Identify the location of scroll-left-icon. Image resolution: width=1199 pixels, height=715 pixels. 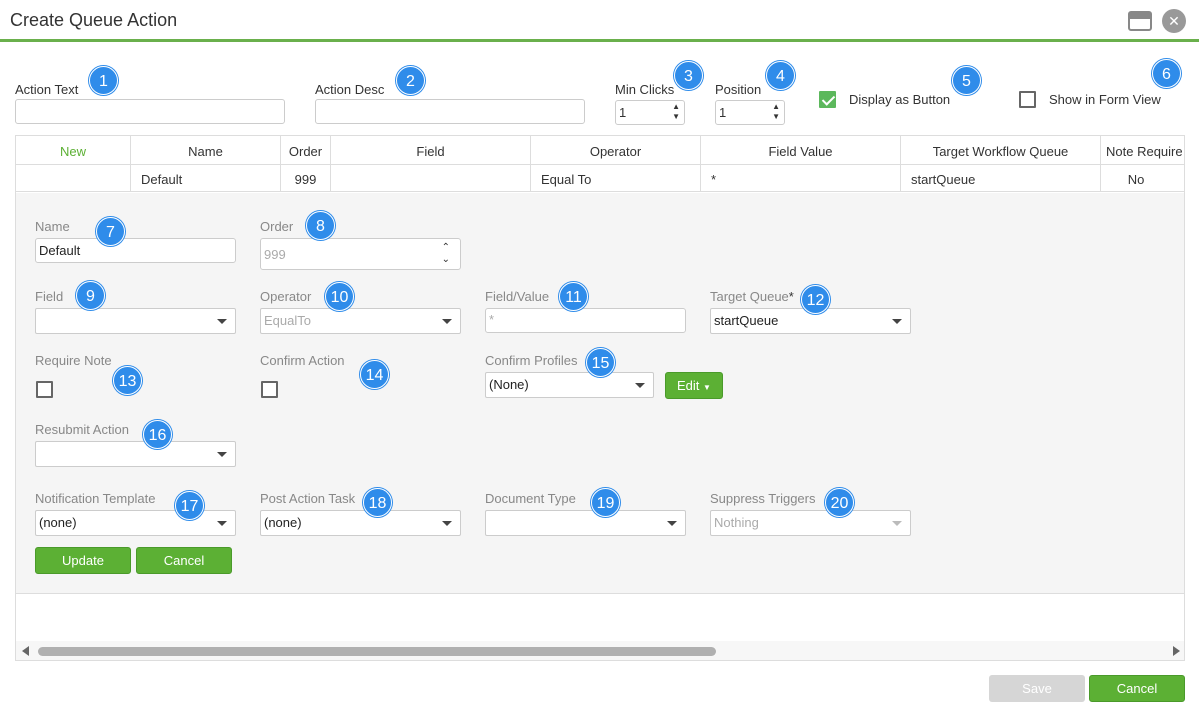
(25, 651).